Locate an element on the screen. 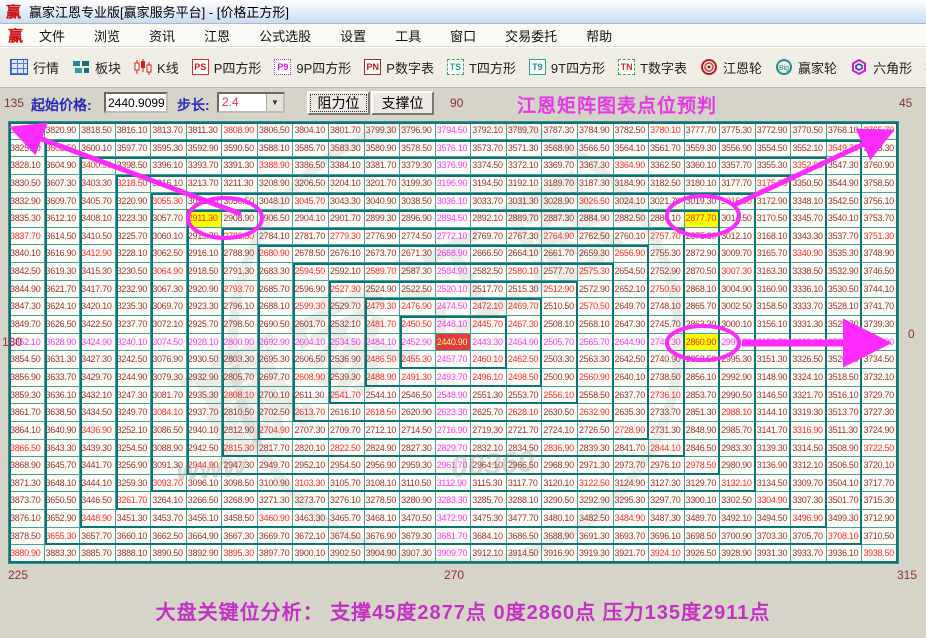  grid-cell: 3218.50 is located at coordinates (133, 183).